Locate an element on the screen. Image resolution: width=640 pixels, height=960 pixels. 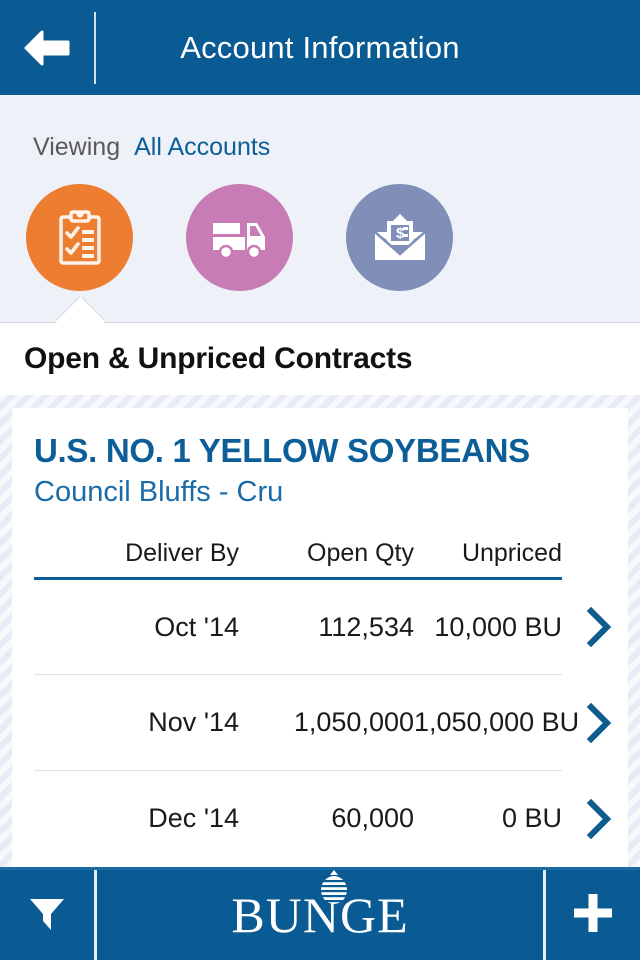
arrow-left-icon is located at coordinates (47, 48).